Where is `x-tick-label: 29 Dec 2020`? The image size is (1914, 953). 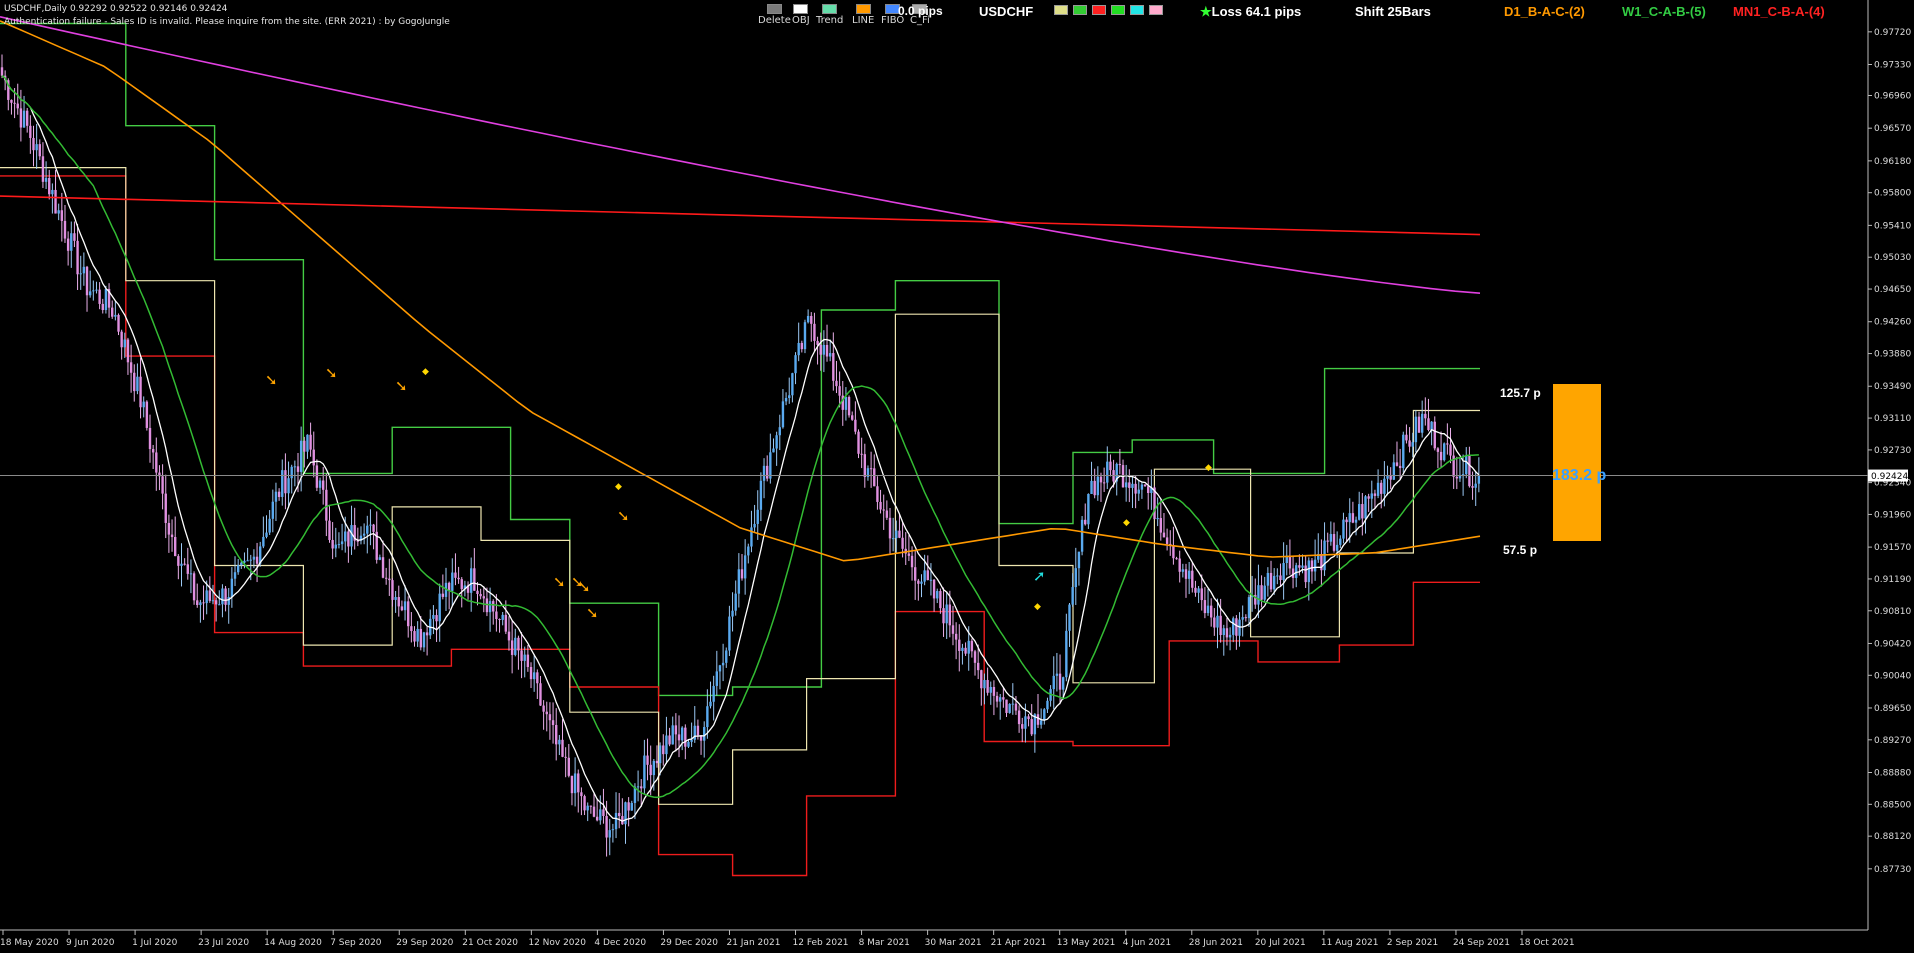
x-tick-label: 29 Dec 2020 is located at coordinates (689, 943).